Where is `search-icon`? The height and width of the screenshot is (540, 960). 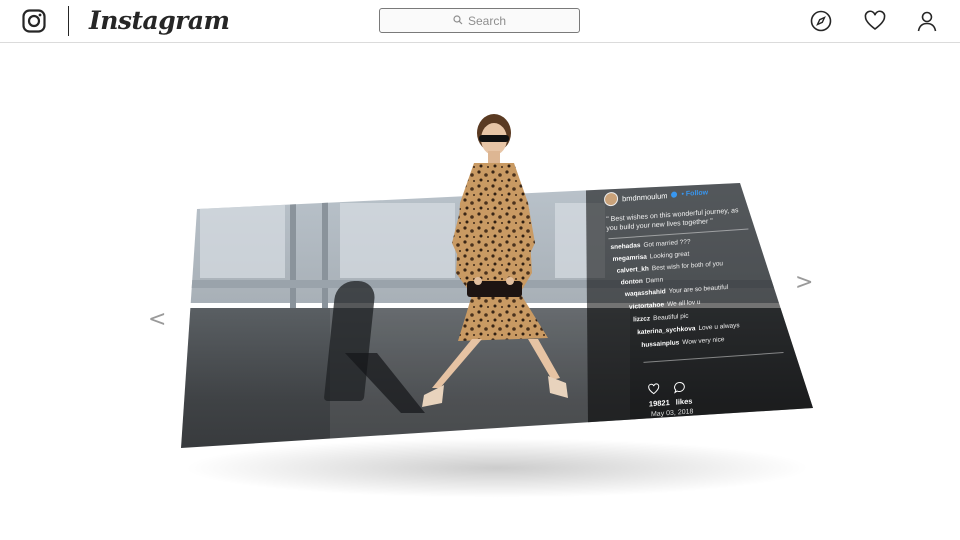
search-icon is located at coordinates (458, 21).